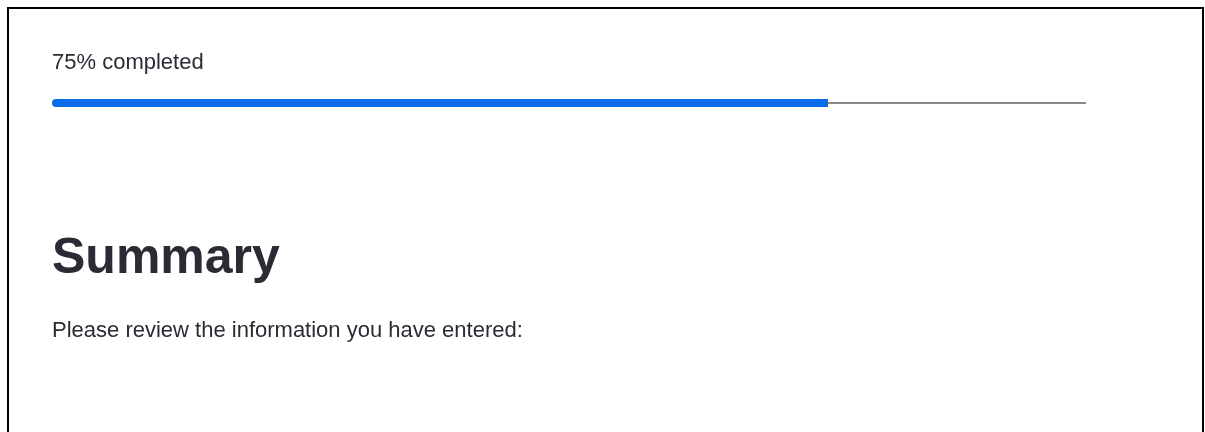 The height and width of the screenshot is (432, 1205). Describe the element at coordinates (166, 256) in the screenshot. I see `page-heading: Summary` at that location.